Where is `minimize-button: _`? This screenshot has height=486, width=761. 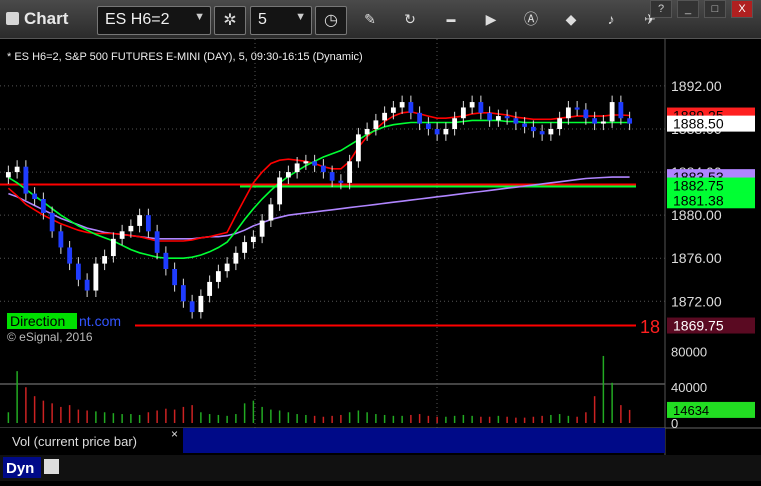
minimize-button: _ is located at coordinates (688, 9).